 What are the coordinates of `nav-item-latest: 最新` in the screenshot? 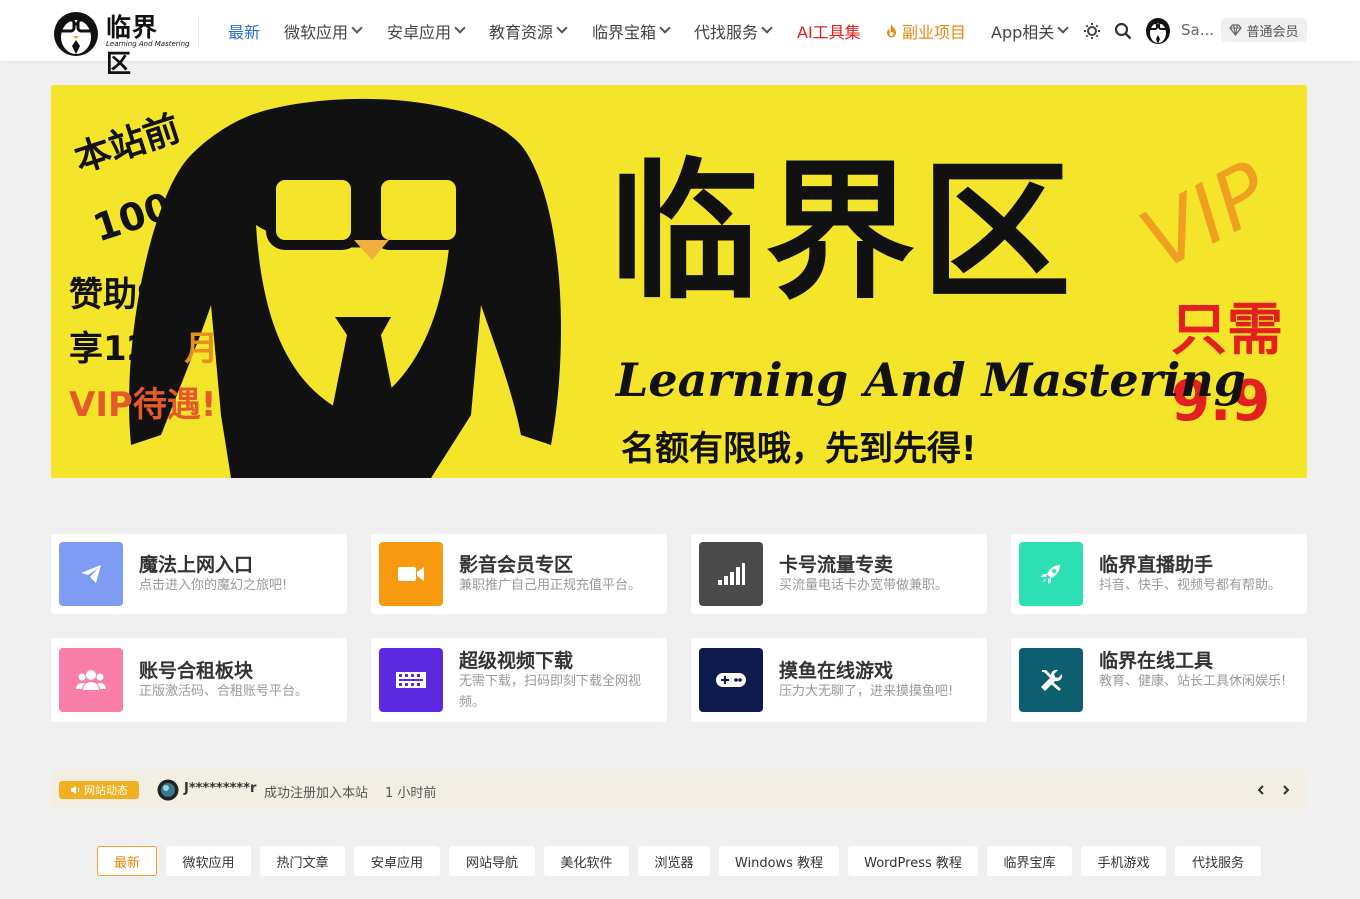 It's located at (244, 30).